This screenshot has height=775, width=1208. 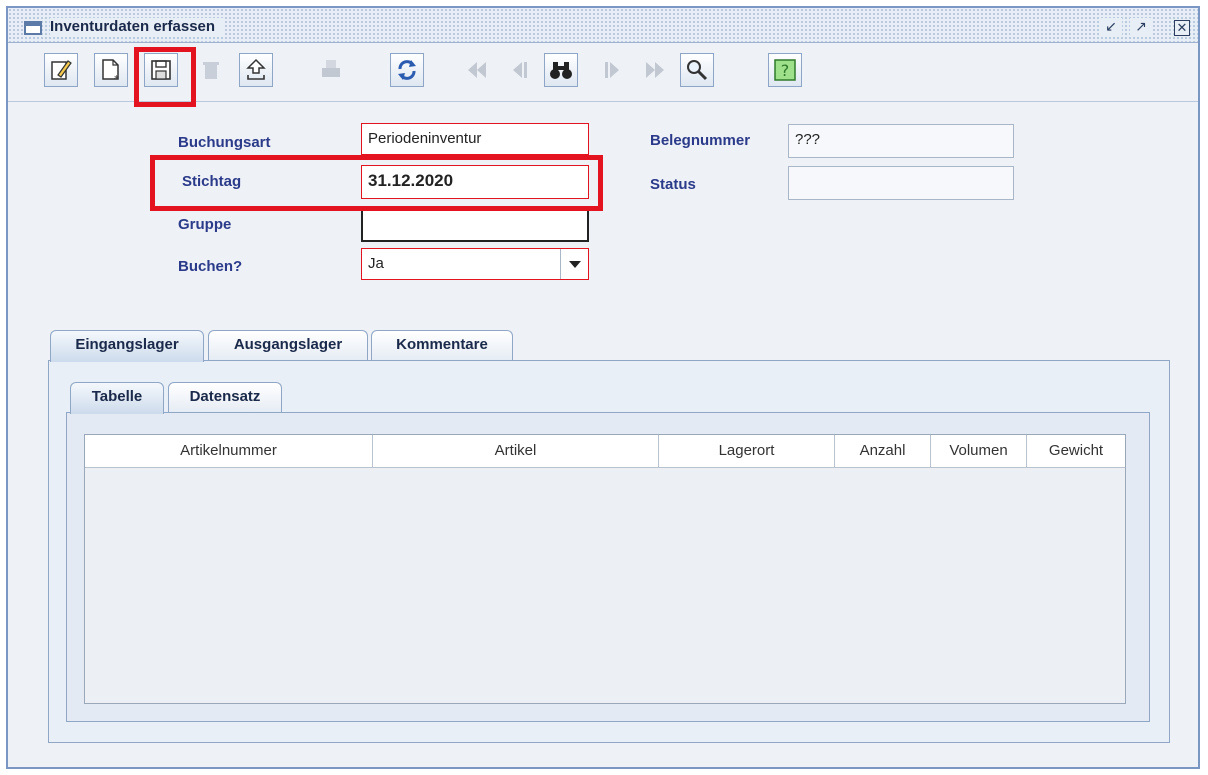 I want to click on tab-tabelle: Tabelle, so click(x=117, y=398).